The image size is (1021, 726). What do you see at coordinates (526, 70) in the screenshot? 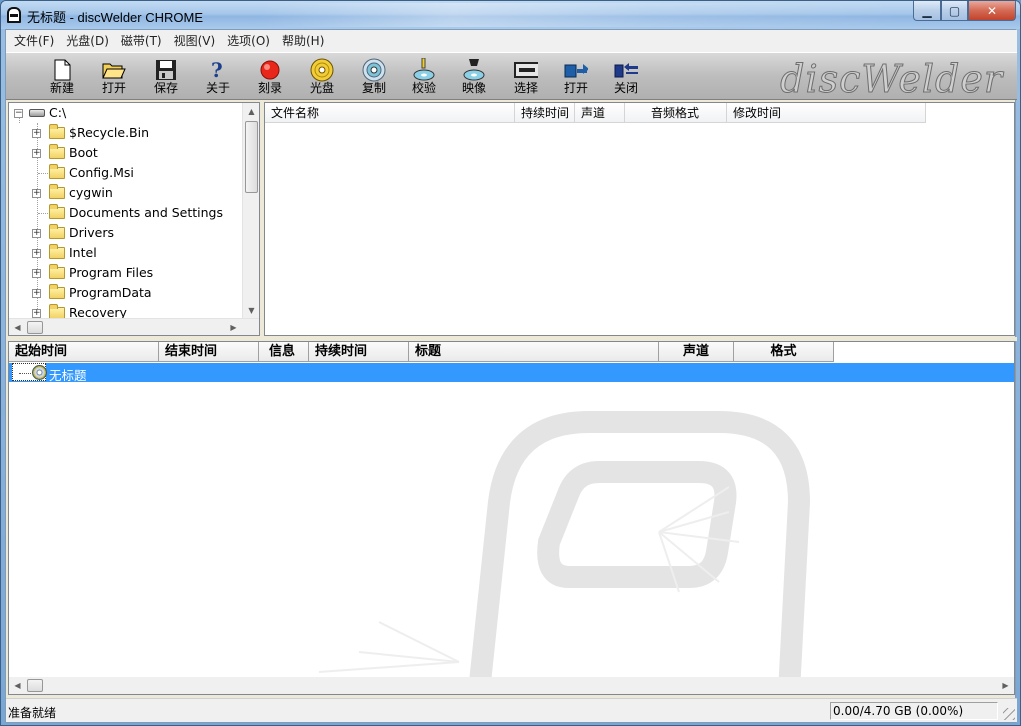
I see `select-drive-icon` at bounding box center [526, 70].